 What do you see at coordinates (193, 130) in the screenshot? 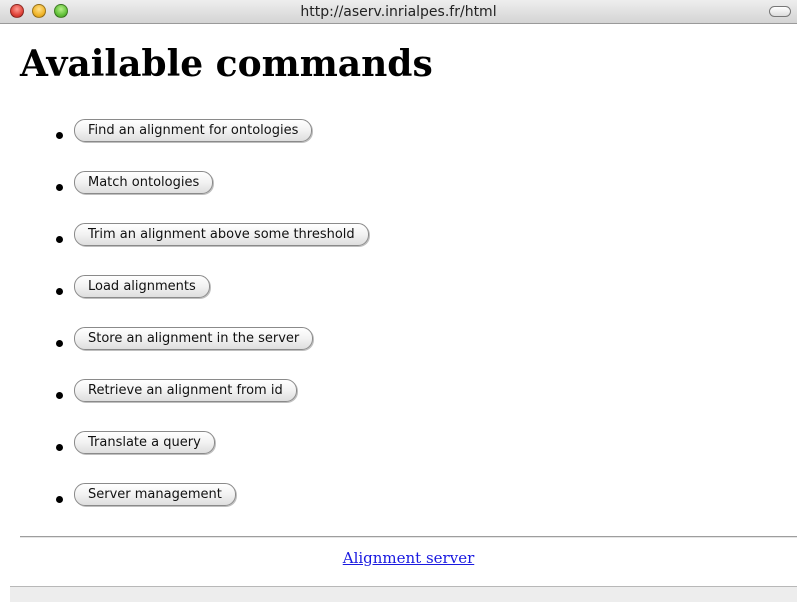
I see `find-alignment-button: Find an alignment for ontologies` at bounding box center [193, 130].